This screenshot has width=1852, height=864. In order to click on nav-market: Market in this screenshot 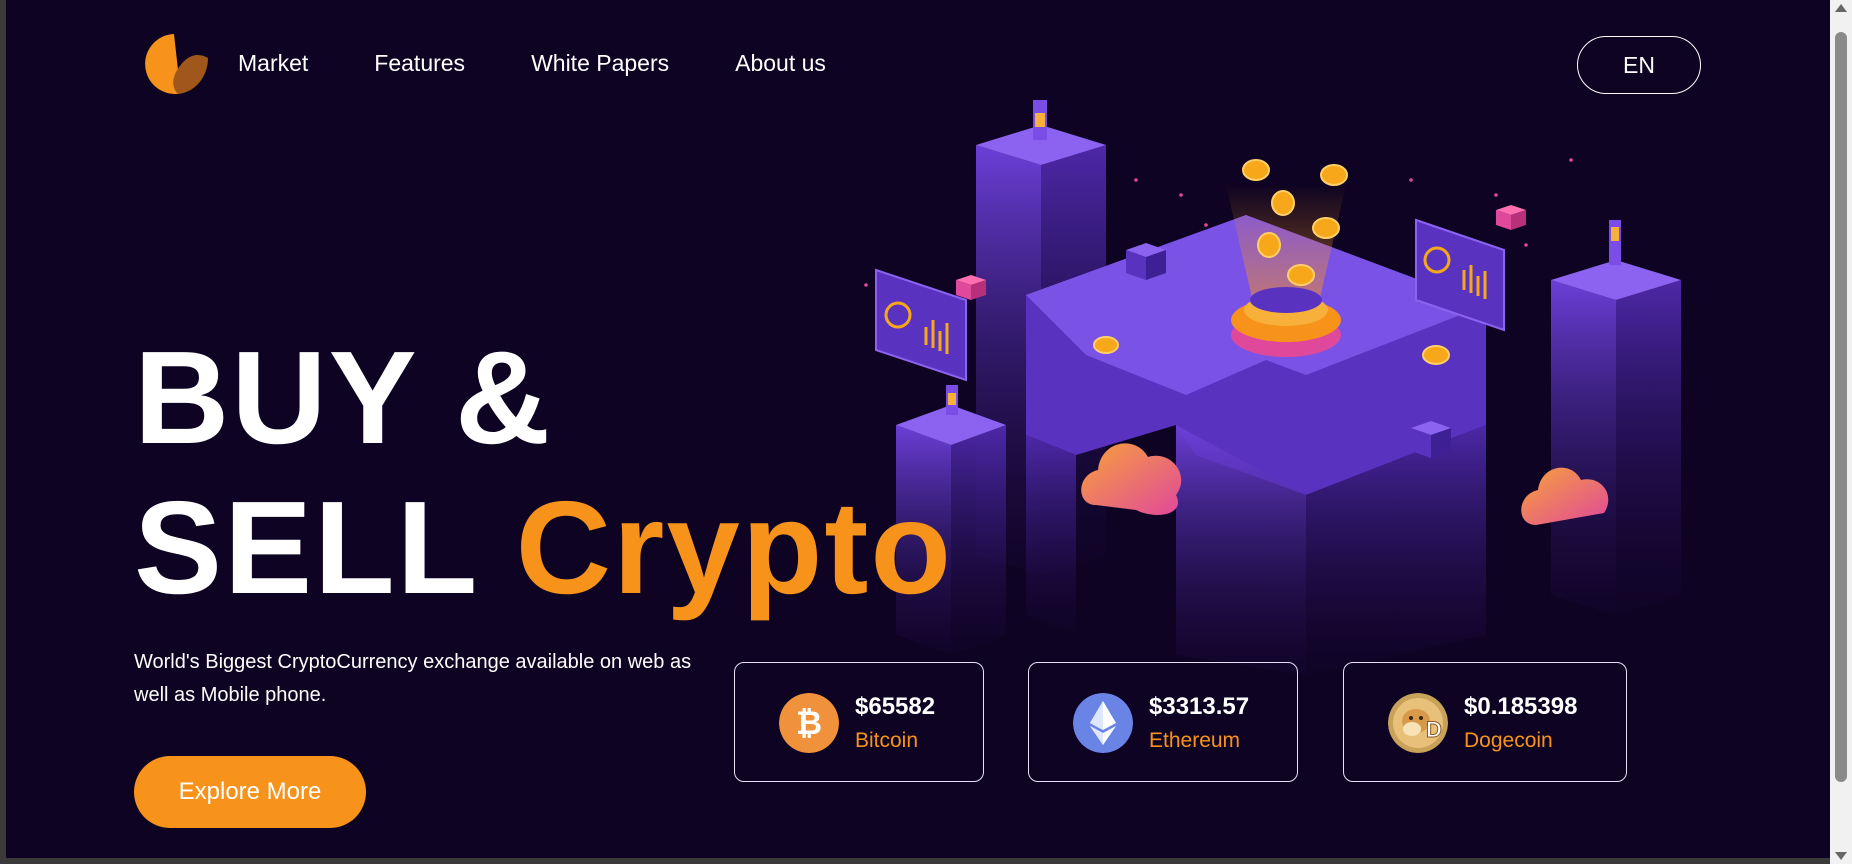, I will do `click(273, 63)`.